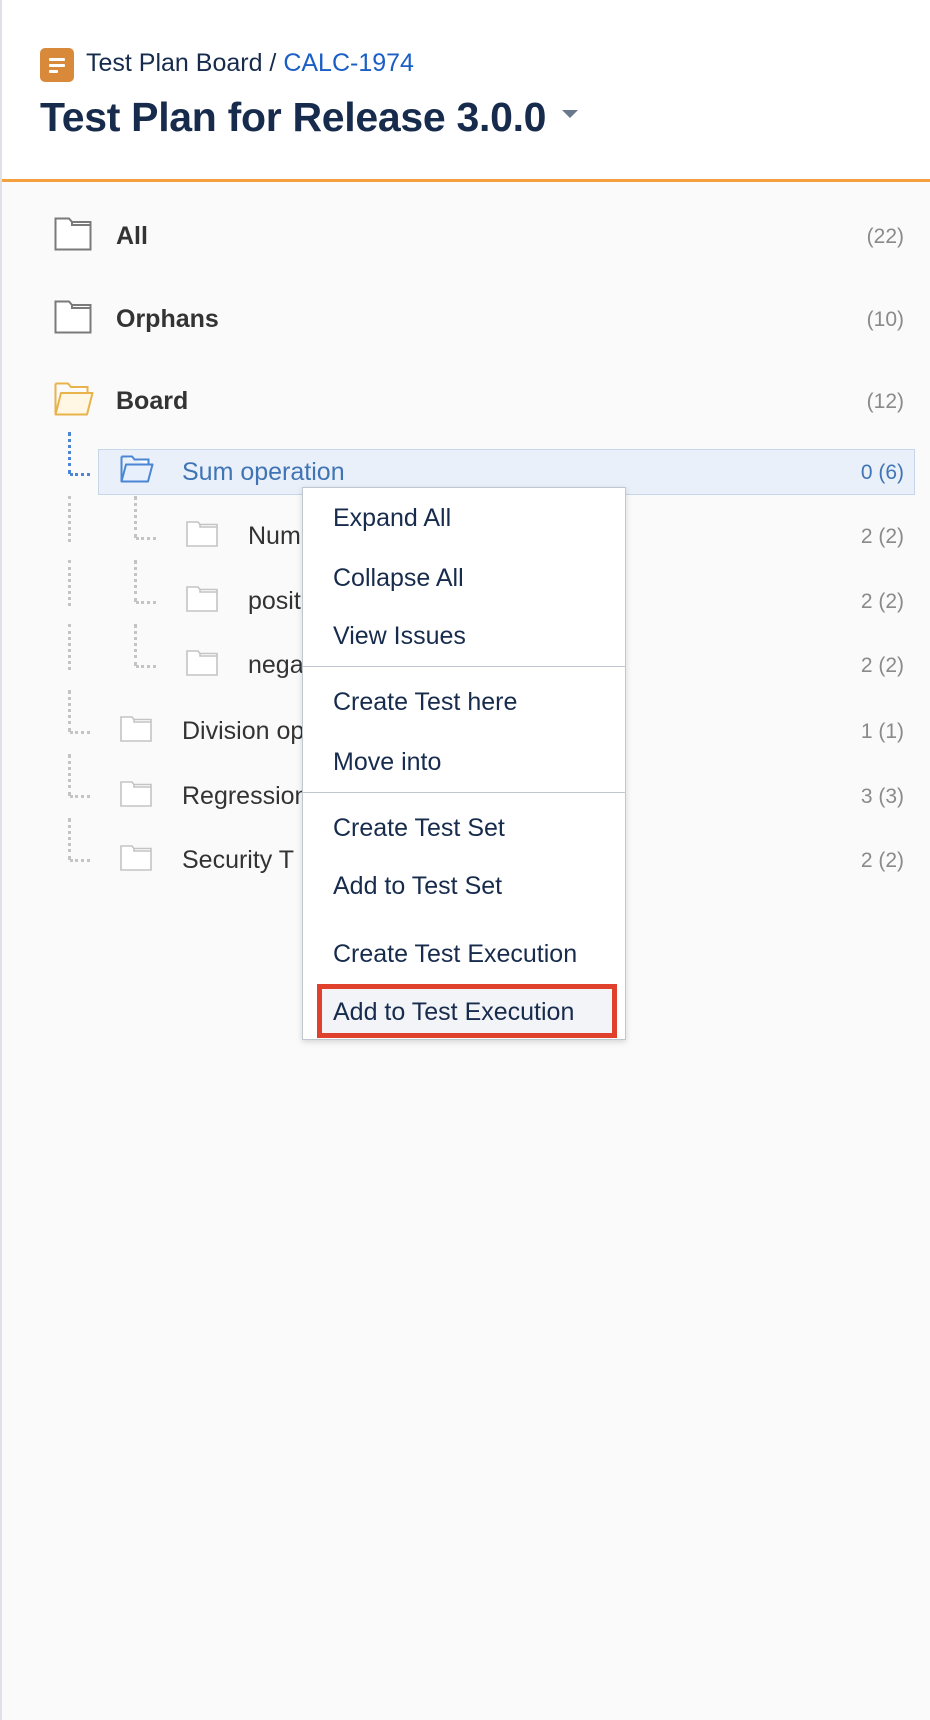 The image size is (930, 1720). I want to click on tree-item-label: Board, so click(152, 401).